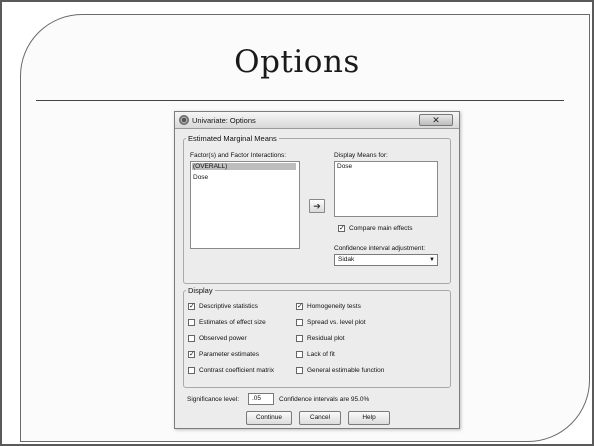 This screenshot has width=594, height=446. I want to click on factors-label: Factor(s) and Factor Interactions:, so click(238, 155).